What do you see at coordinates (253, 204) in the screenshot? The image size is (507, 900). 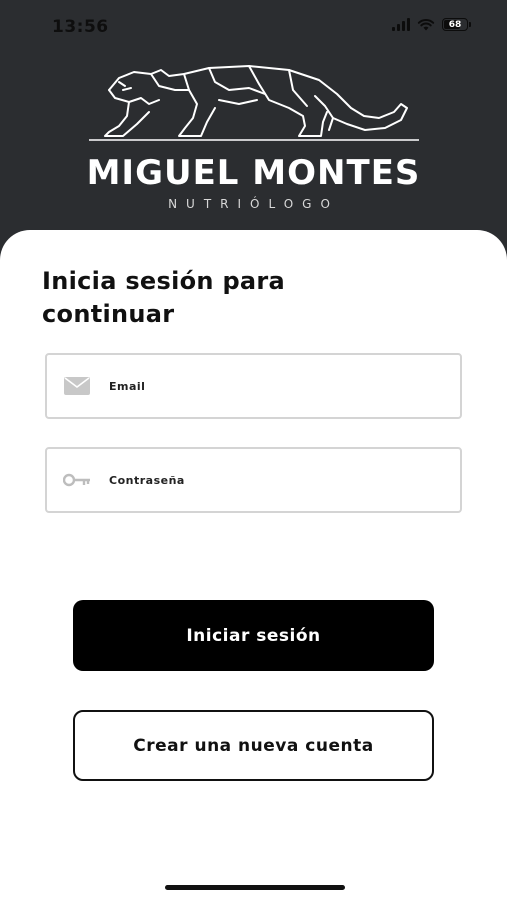 I see `brand-tagline: NUTRIÓLOGO` at bounding box center [253, 204].